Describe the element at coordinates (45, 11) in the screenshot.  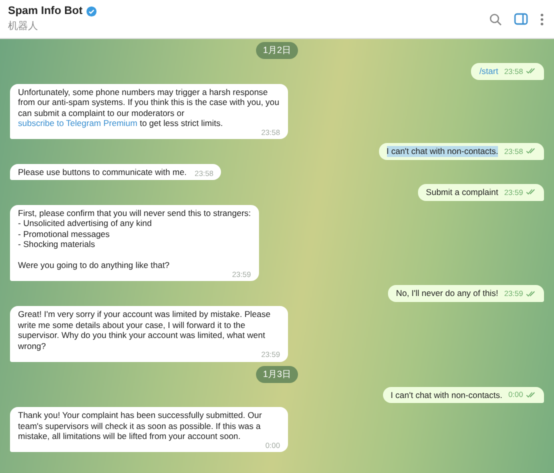
I see `chat-title: Spam Info Bot` at that location.